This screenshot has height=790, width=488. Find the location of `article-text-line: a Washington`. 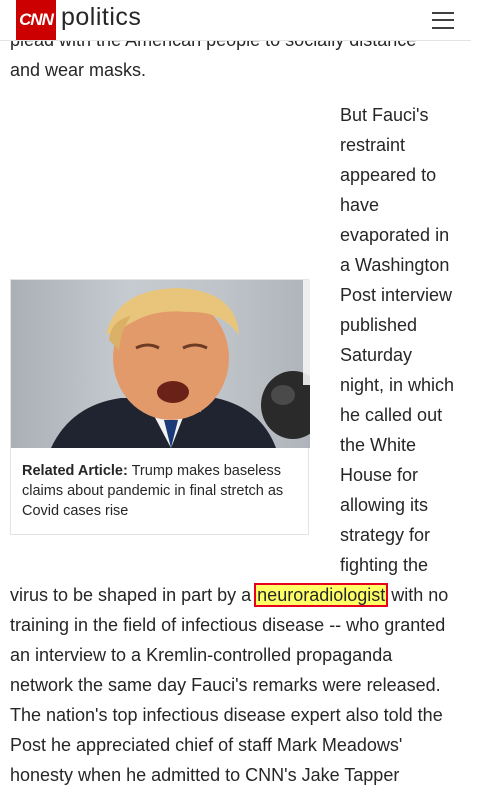

article-text-line: a Washington is located at coordinates (395, 265).